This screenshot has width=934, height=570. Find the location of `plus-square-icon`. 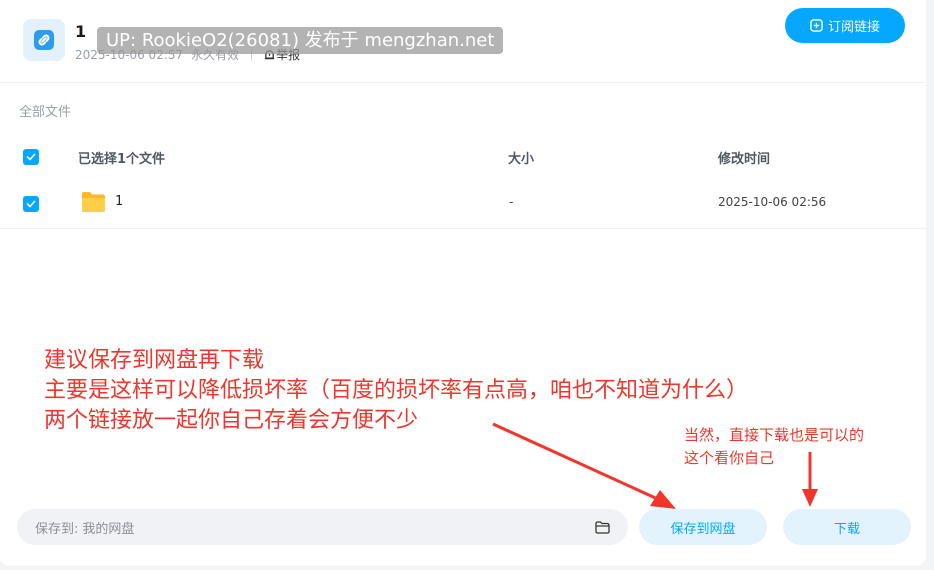

plus-square-icon is located at coordinates (816, 25).